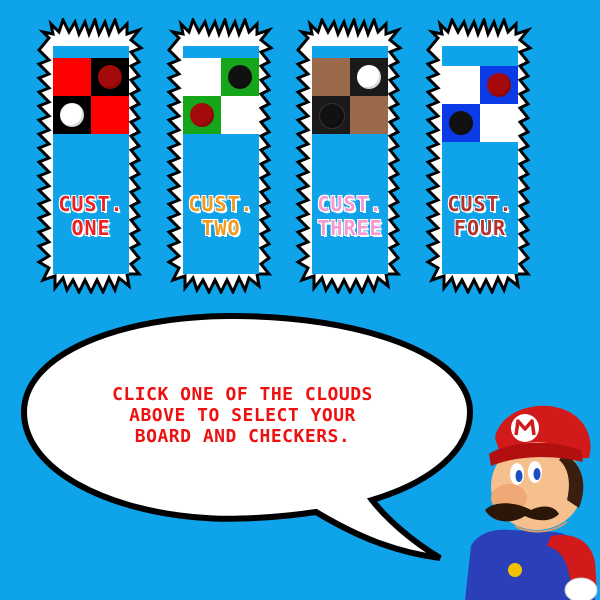 The image size is (600, 600). I want to click on instruction-line: ABOVE TO SELECT YOUR, so click(242, 415).